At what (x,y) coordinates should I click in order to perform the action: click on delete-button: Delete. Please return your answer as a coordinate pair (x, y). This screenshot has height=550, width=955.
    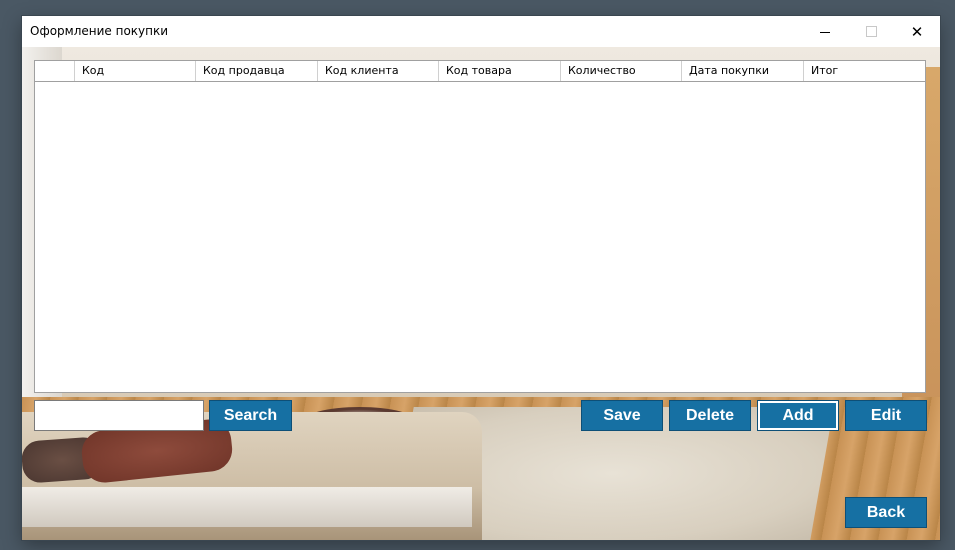
    Looking at the image, I should click on (710, 415).